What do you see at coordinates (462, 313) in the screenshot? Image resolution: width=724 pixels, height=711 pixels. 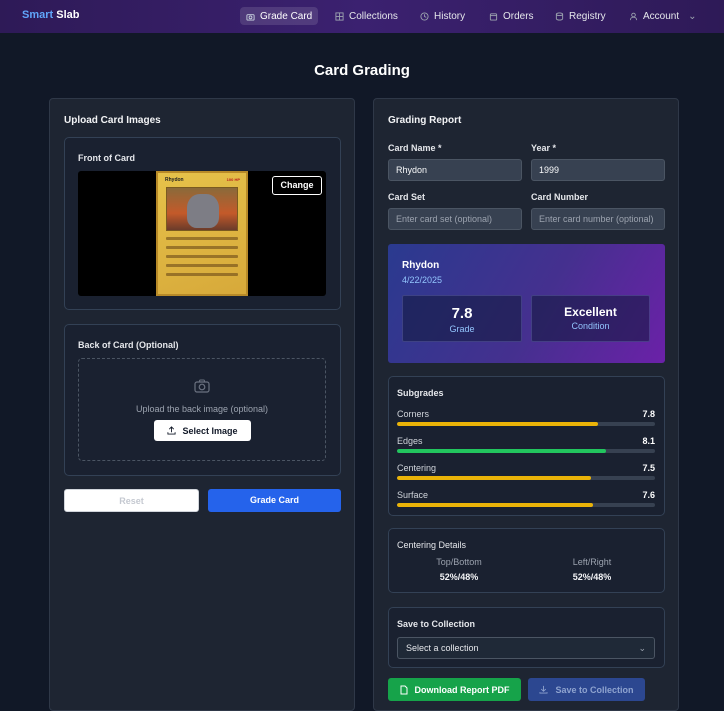 I see `grade-value: 7.8` at bounding box center [462, 313].